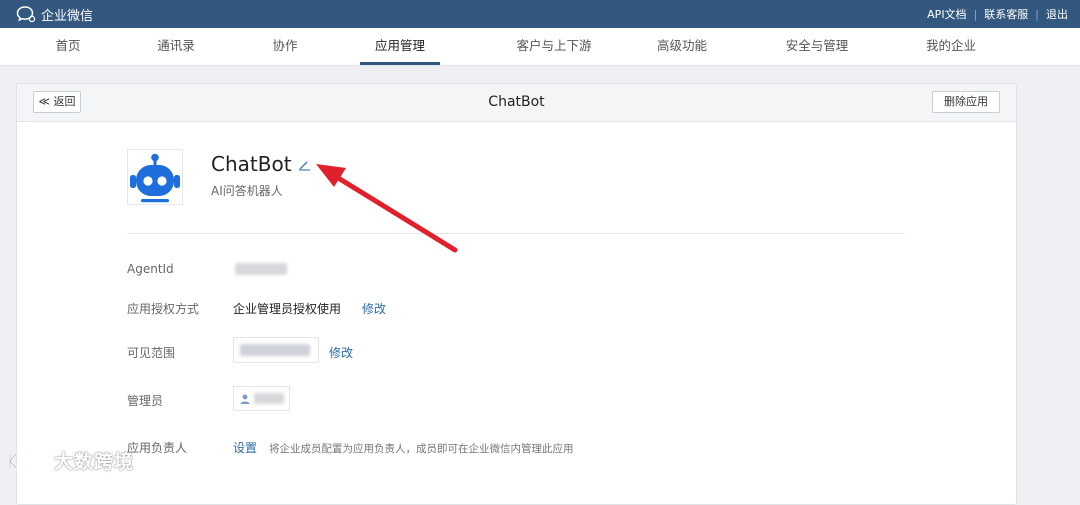  What do you see at coordinates (245, 399) in the screenshot?
I see `user-icon` at bounding box center [245, 399].